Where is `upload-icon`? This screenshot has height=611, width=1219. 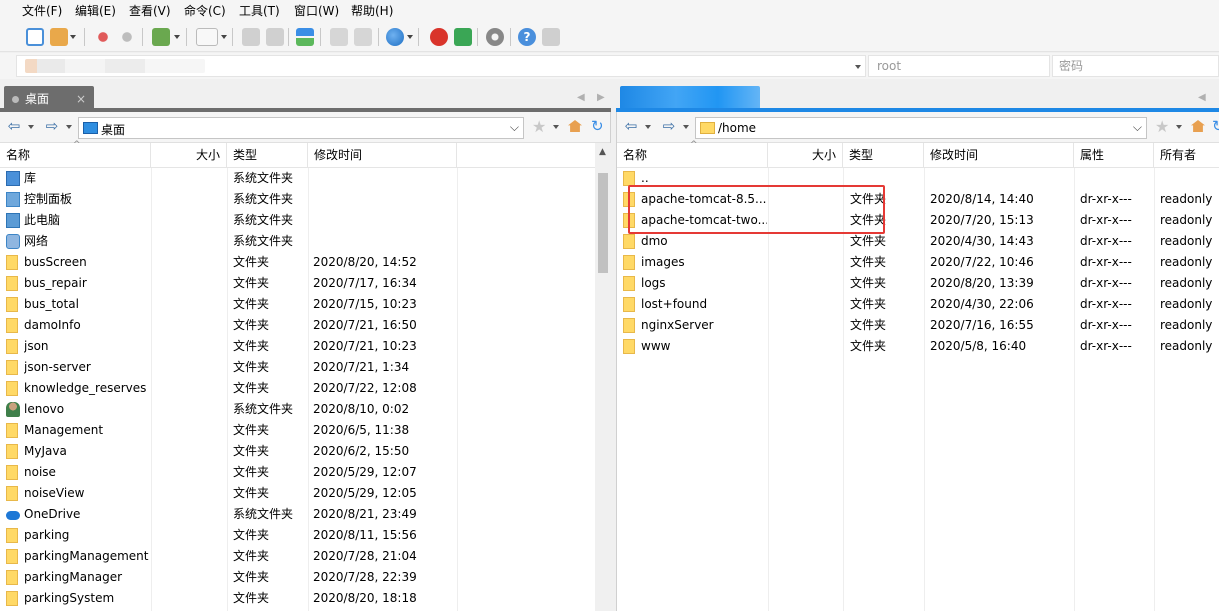
upload-icon is located at coordinates (251, 37).